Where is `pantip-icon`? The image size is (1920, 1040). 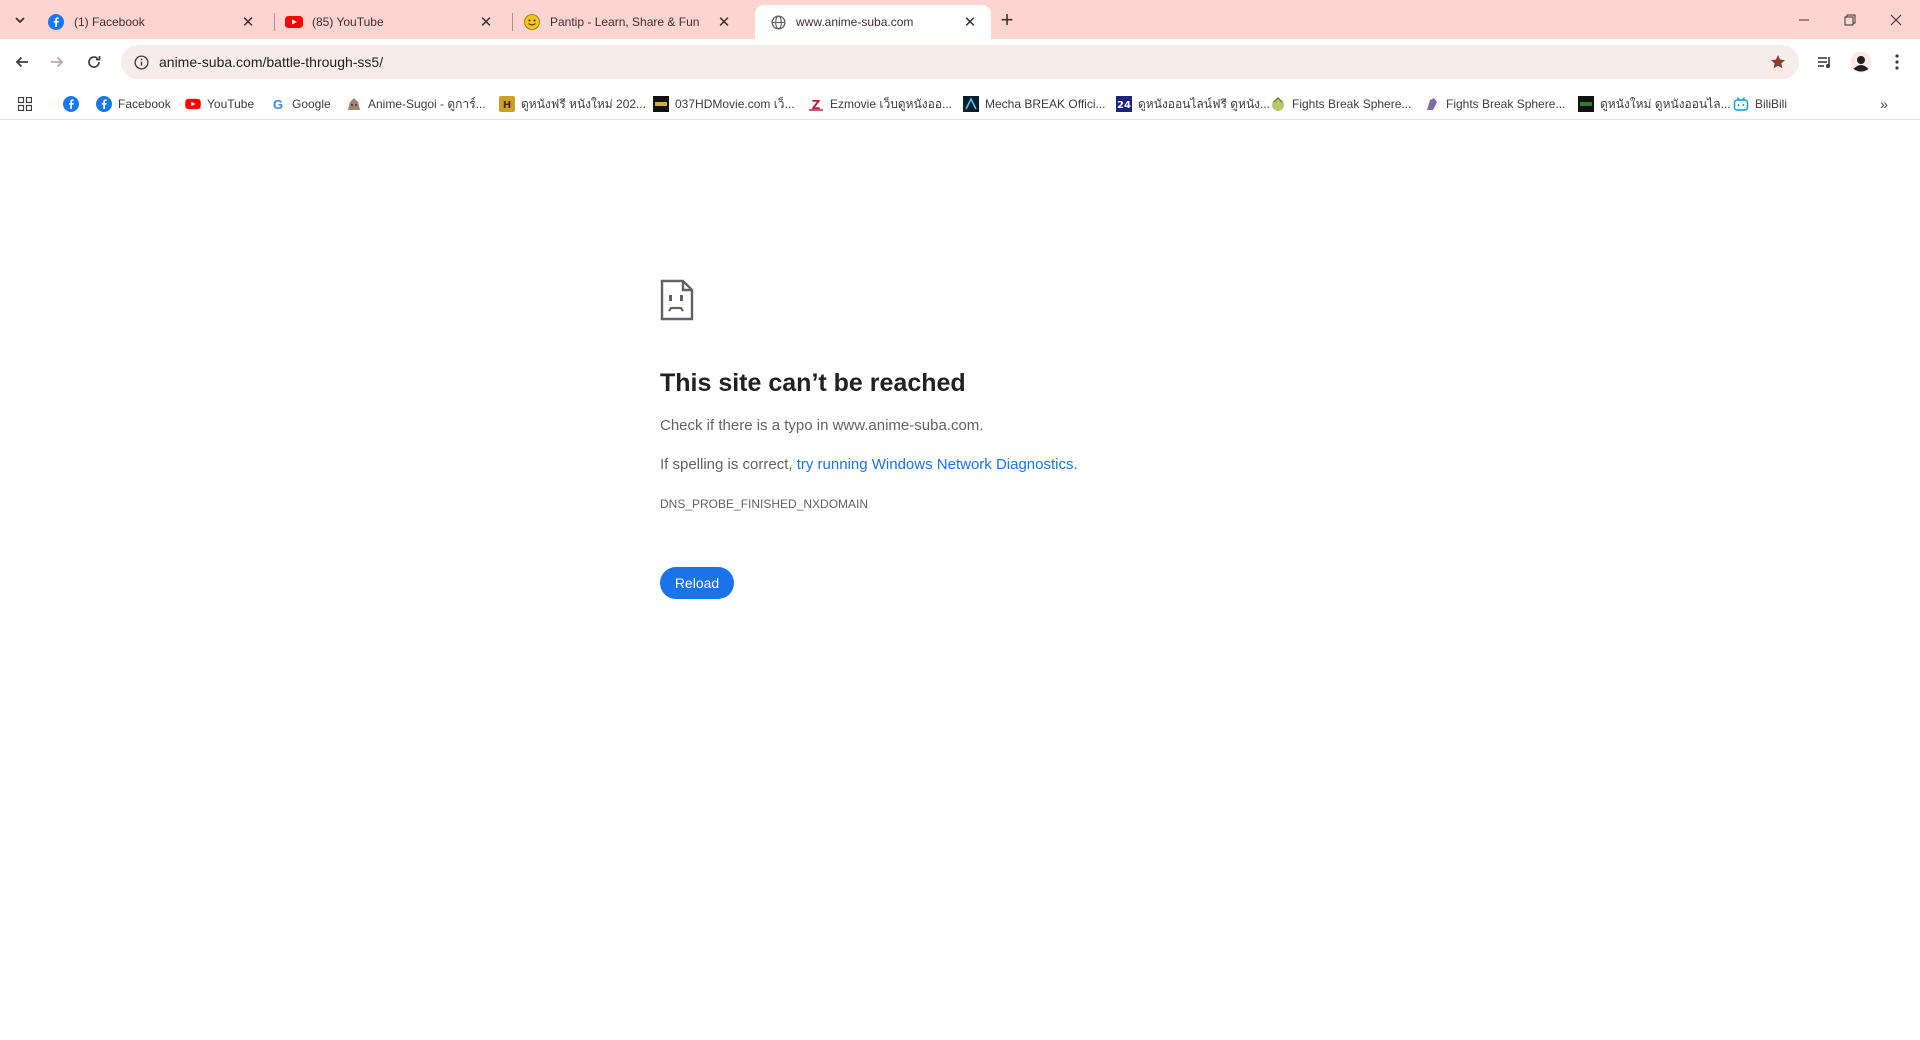 pantip-icon is located at coordinates (532, 22).